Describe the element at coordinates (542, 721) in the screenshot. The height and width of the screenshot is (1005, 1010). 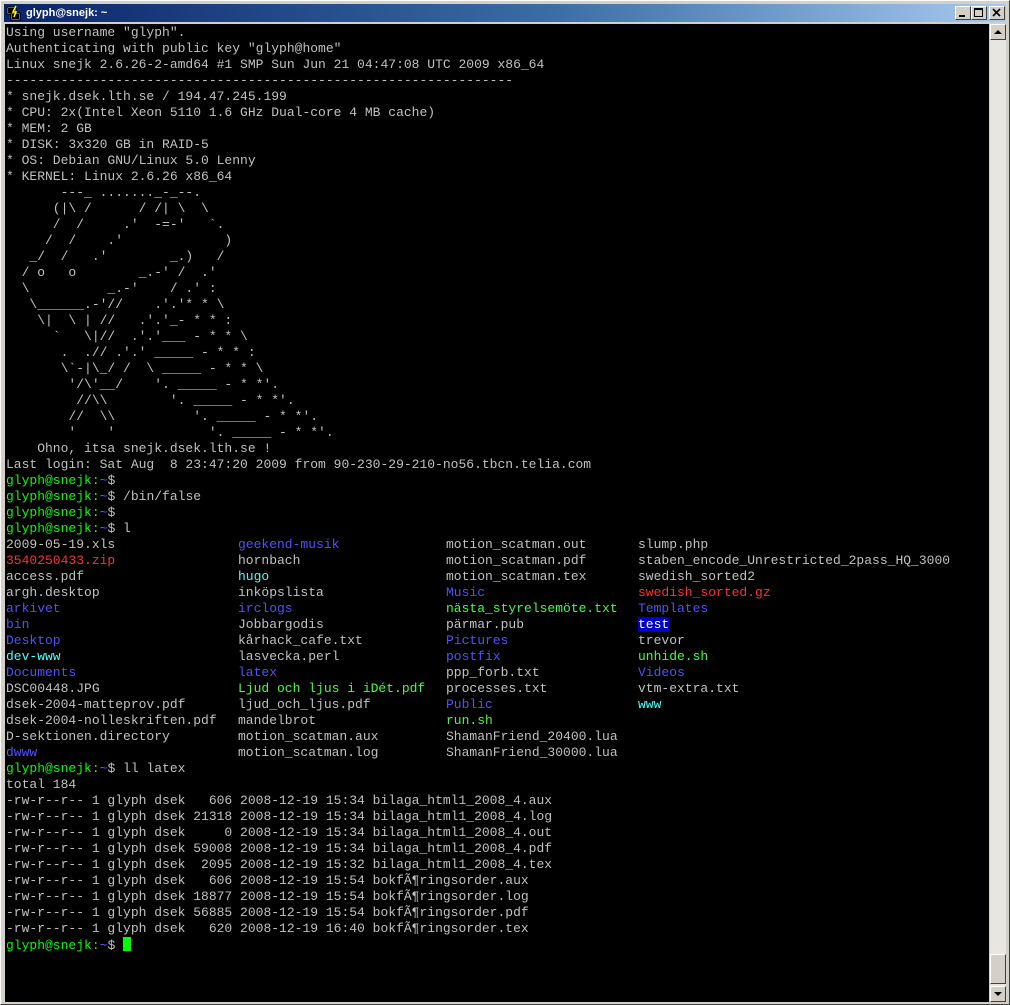
I see `ls-cell: run.sh` at that location.